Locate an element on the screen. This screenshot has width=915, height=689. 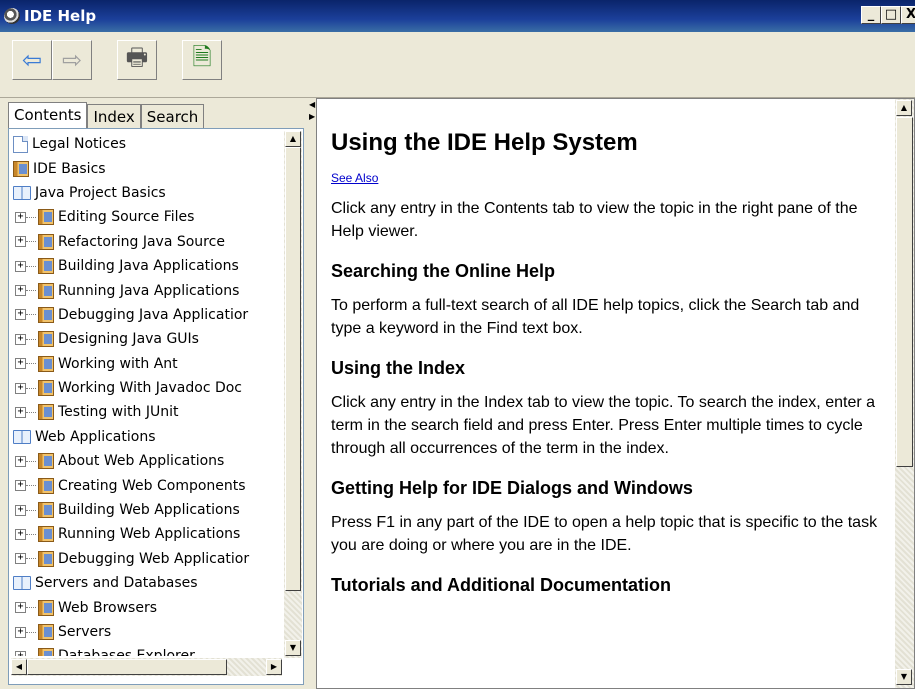
tree-item: + Testing with JUnit is located at coordinates (145, 412).